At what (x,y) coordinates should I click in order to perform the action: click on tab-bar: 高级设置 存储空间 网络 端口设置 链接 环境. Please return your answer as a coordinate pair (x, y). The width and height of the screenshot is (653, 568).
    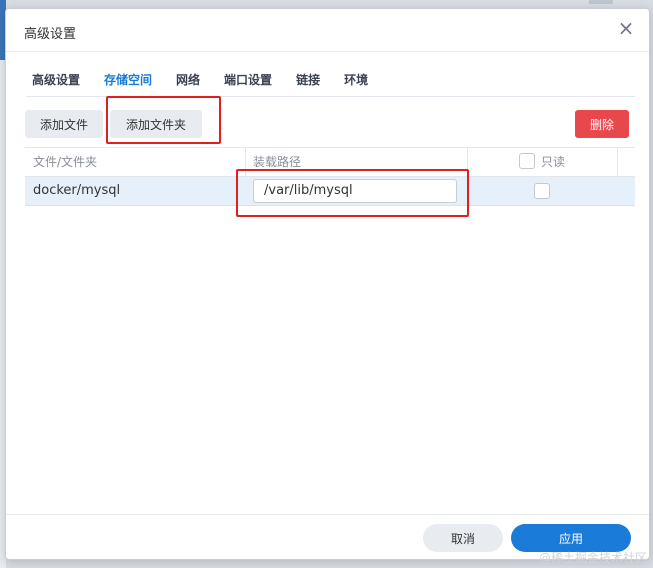
    Looking at the image, I should click on (212, 79).